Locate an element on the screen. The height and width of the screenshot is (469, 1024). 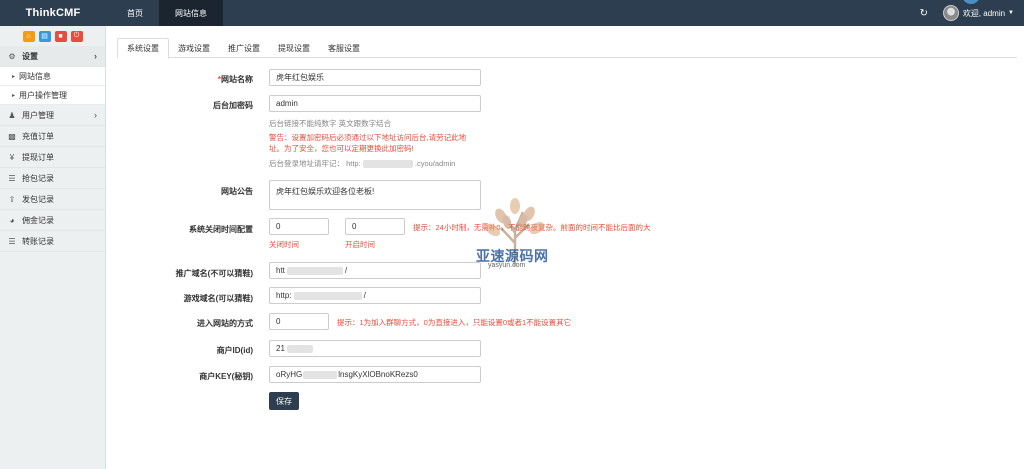
sidebar-item-user-ops: ▸ 用户操作管理 is located at coordinates (52, 95).